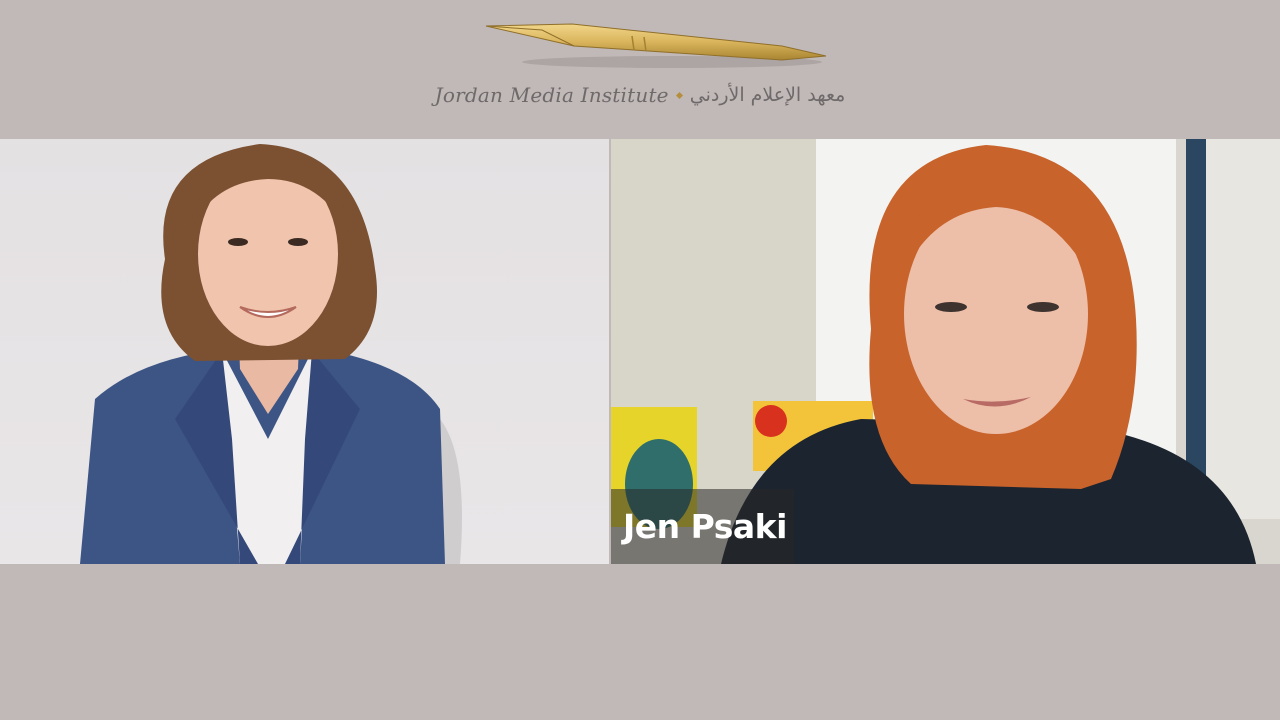 This screenshot has height=720, width=1280. What do you see at coordinates (767, 95) in the screenshot?
I see `brand-name-arabic: معهد الإعلام الأردني` at bounding box center [767, 95].